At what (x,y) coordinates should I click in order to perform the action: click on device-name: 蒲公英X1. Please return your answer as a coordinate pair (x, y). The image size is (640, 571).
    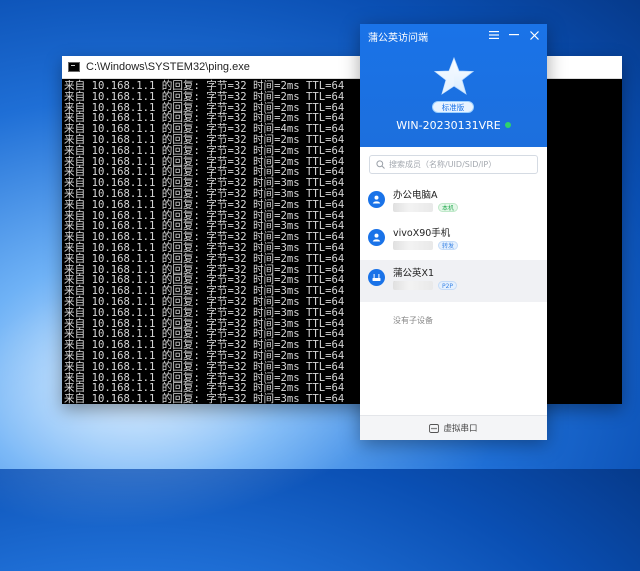
    Looking at the image, I should click on (414, 273).